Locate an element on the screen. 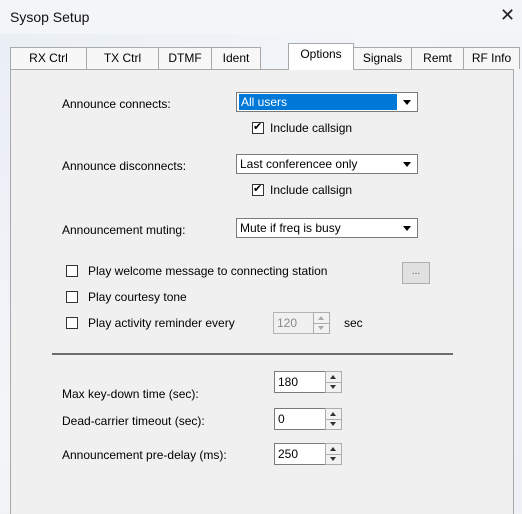 This screenshot has height=514, width=522. announcement-muting-label: Announcement muting: is located at coordinates (124, 230).